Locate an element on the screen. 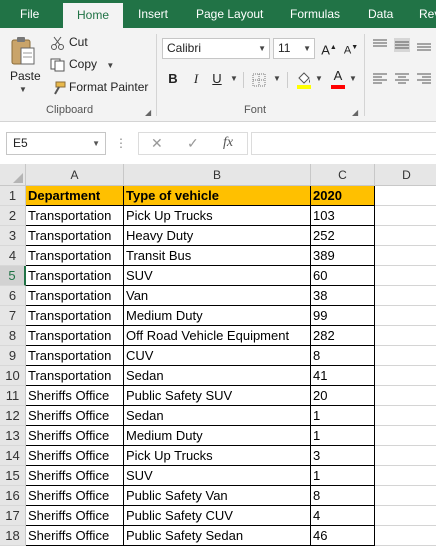 Image resolution: width=436 pixels, height=547 pixels. cell-2020-value: 1 is located at coordinates (343, 436).